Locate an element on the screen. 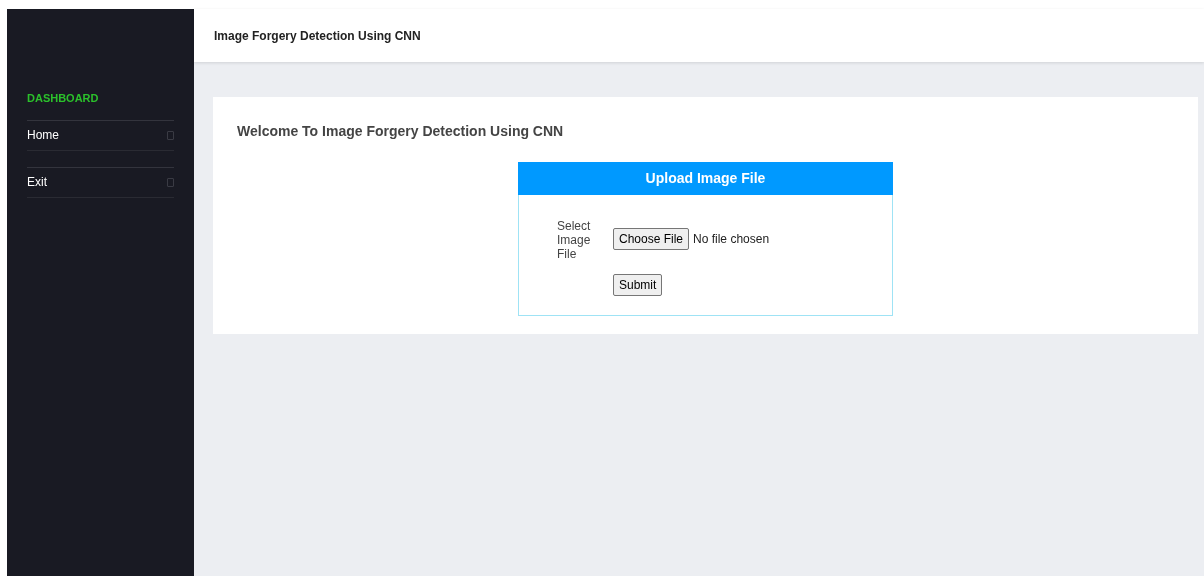 The height and width of the screenshot is (576, 1204). panel-header: Upload Image File is located at coordinates (705, 178).